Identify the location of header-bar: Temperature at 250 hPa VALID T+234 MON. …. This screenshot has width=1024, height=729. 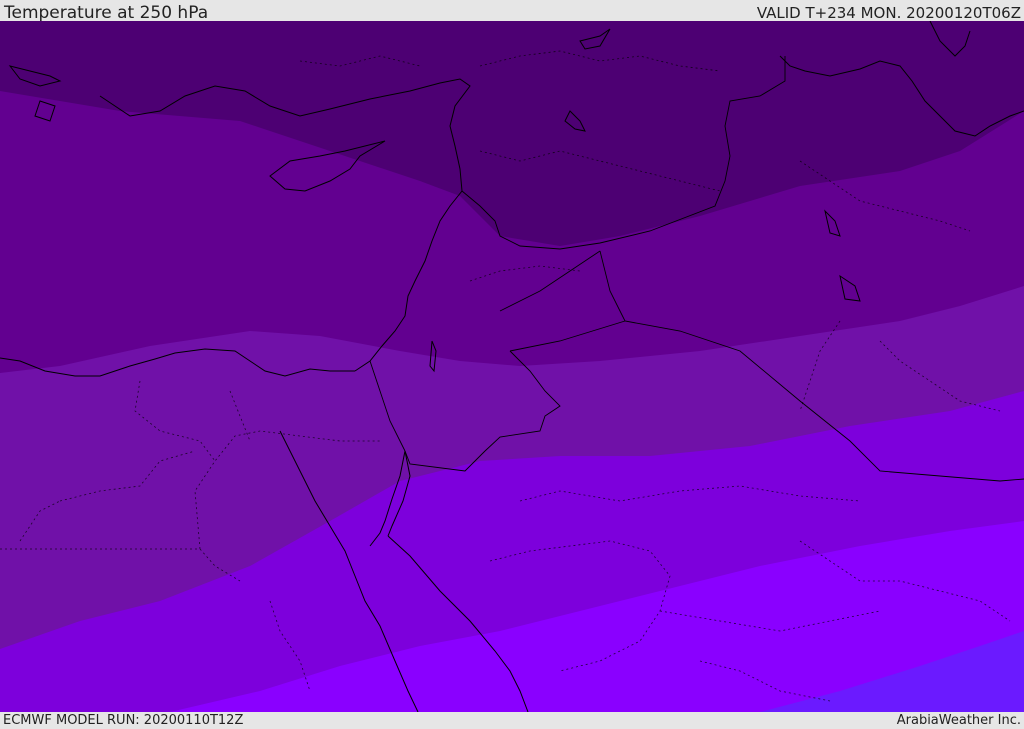
(512, 11).